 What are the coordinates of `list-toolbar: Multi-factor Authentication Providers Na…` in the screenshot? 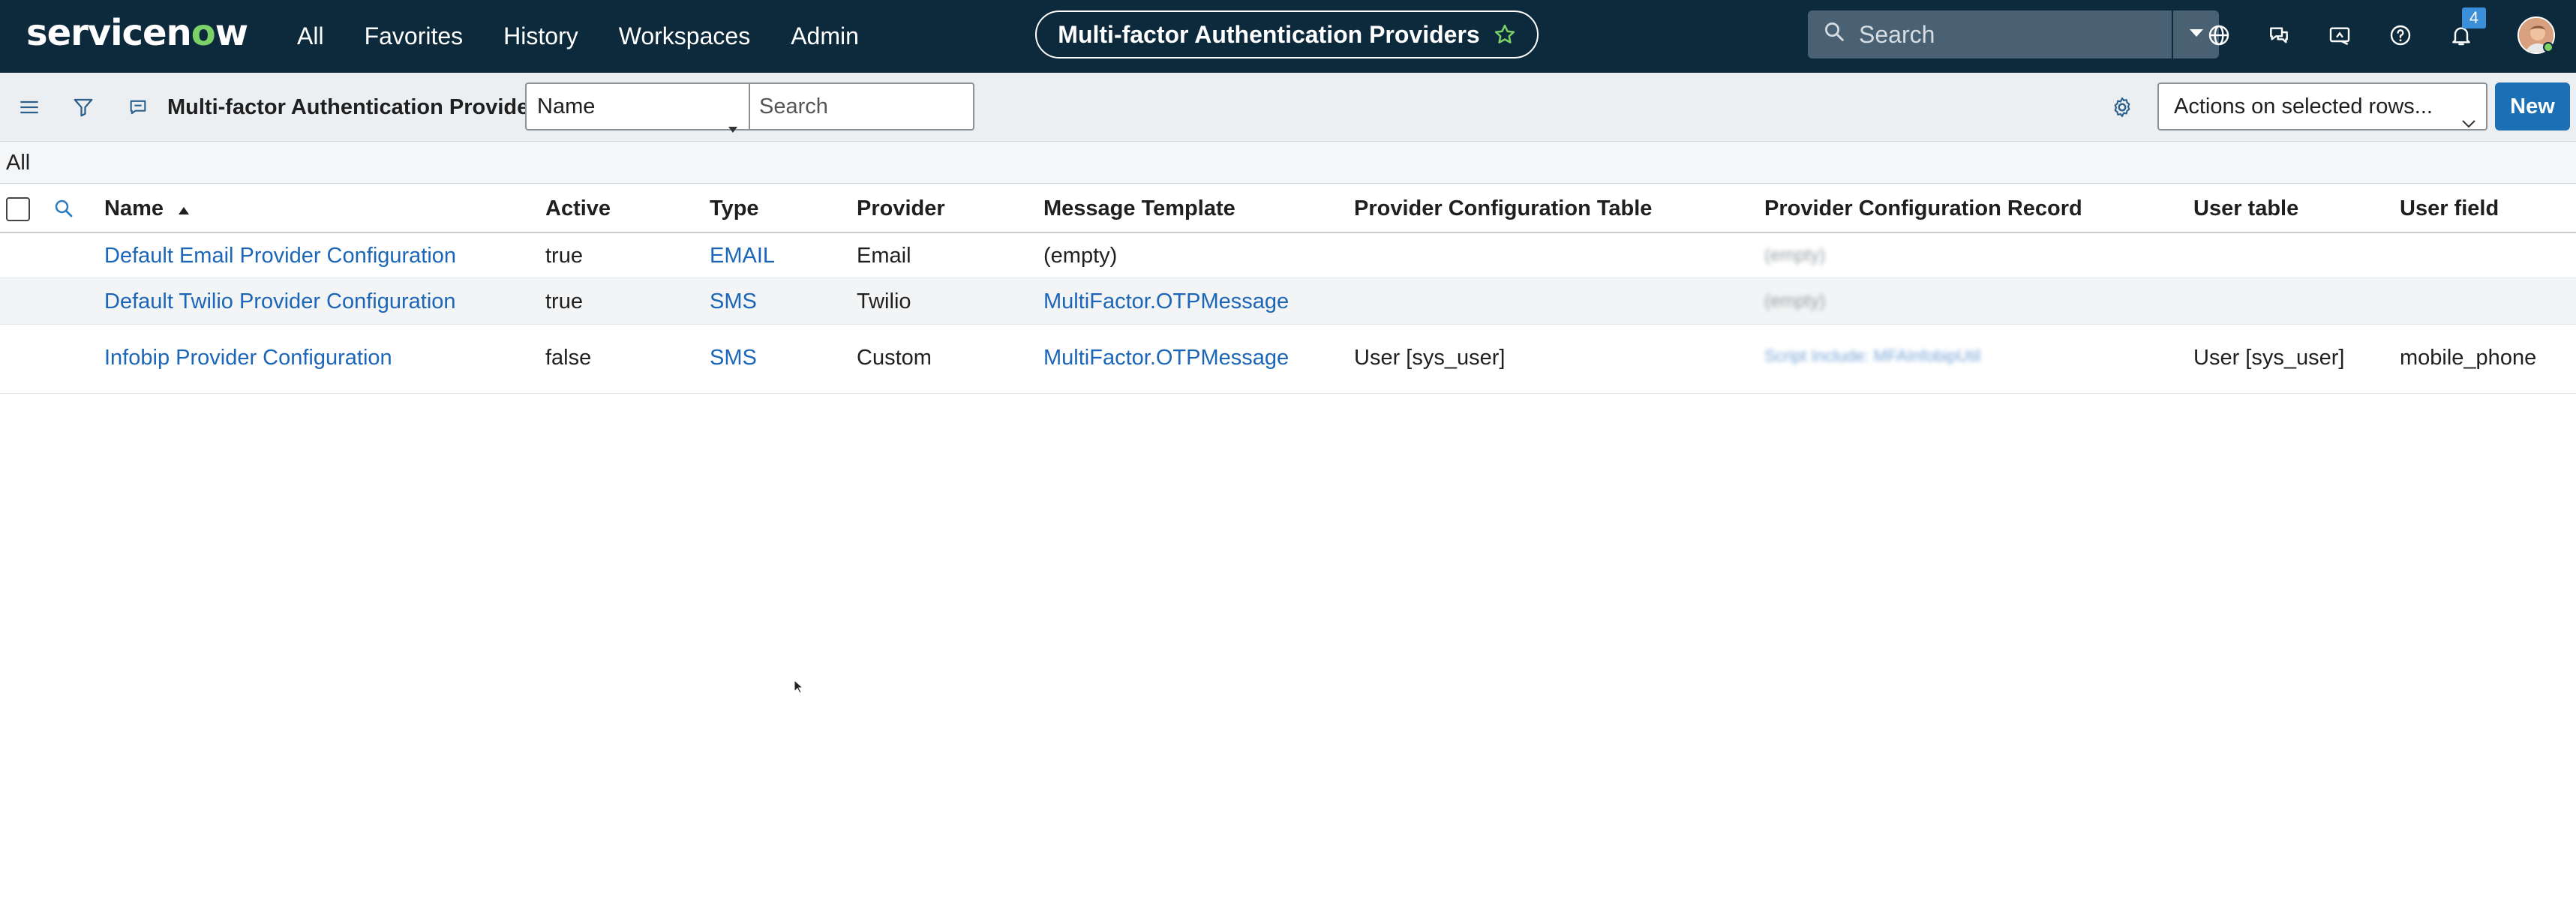 It's located at (1288, 107).